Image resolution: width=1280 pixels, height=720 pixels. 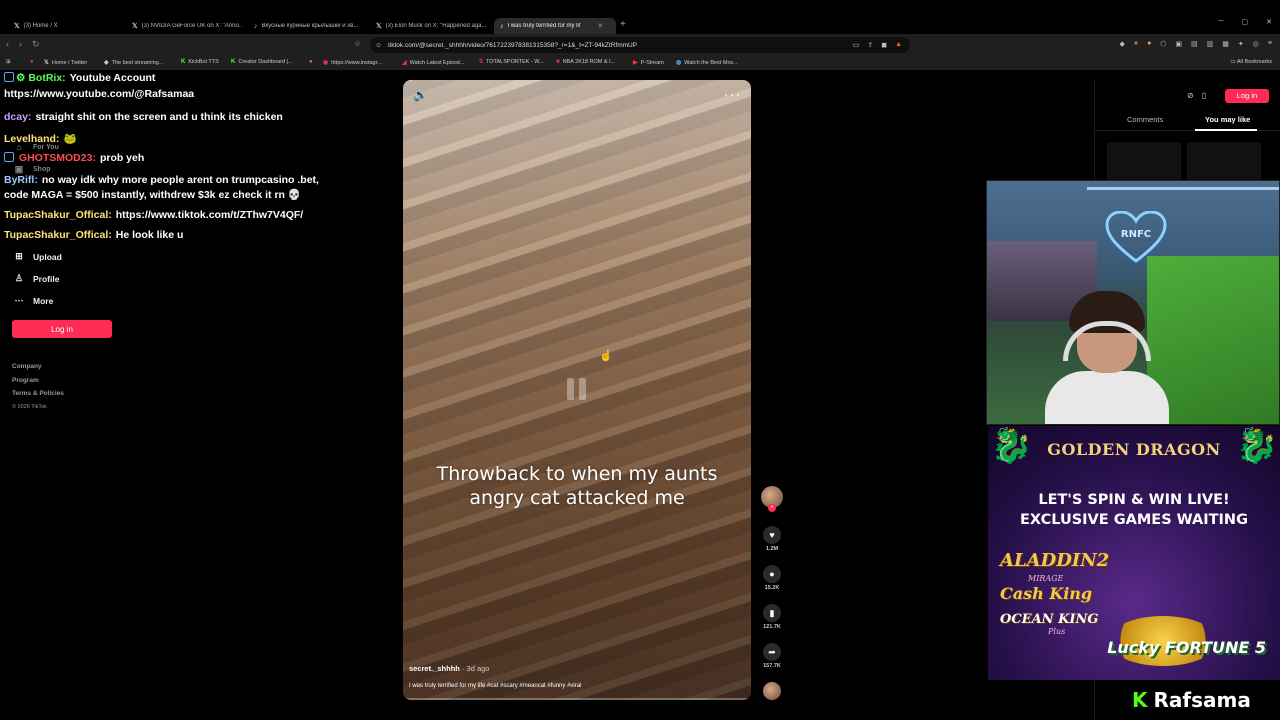 I want to click on footer-link-terms: Terms & Policies, so click(x=38, y=394).